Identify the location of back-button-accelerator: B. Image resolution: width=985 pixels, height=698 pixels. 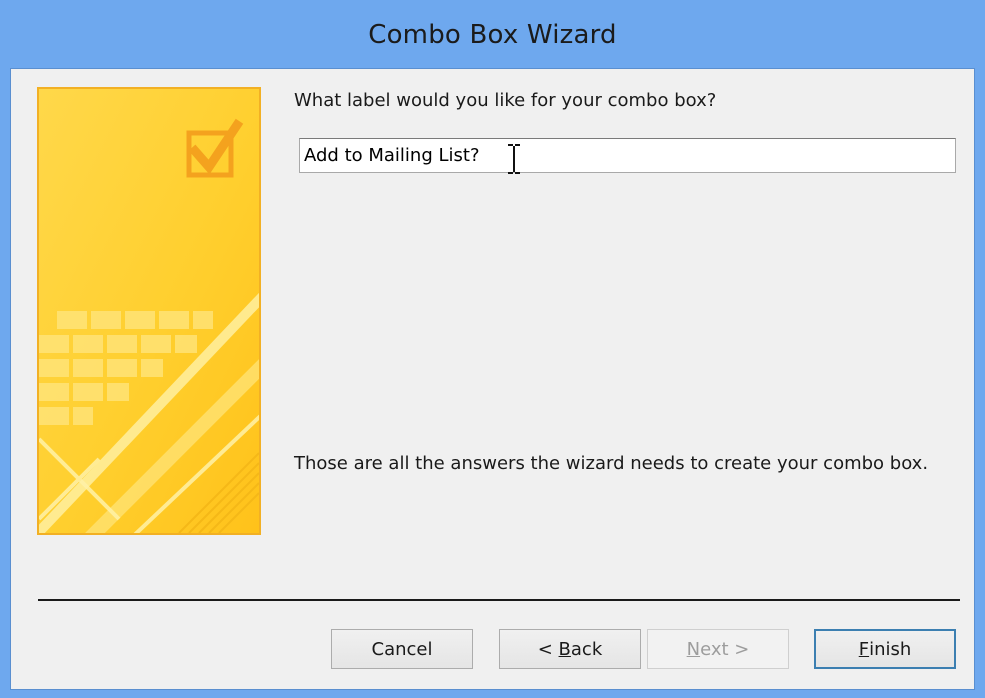
(564, 649).